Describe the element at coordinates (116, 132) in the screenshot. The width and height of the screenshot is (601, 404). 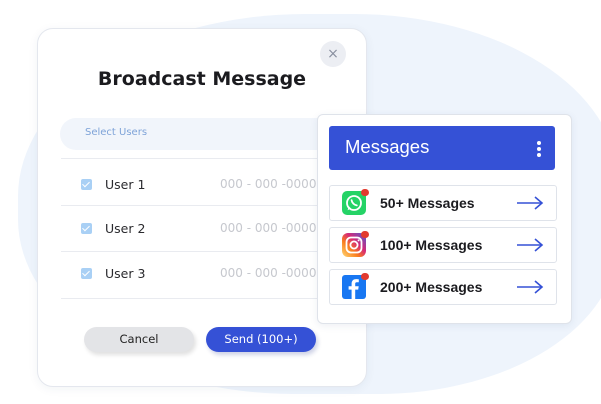
I see `select-users-placeholder: Select Users` at that location.